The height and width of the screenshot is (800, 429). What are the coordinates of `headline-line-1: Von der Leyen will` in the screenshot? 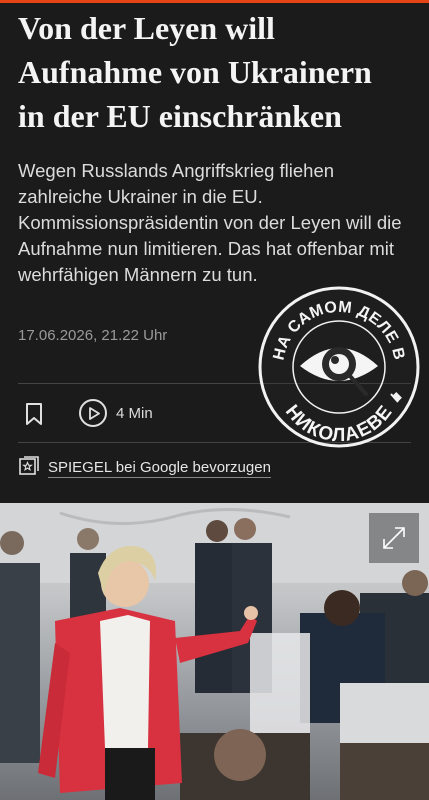 It's located at (146, 28).